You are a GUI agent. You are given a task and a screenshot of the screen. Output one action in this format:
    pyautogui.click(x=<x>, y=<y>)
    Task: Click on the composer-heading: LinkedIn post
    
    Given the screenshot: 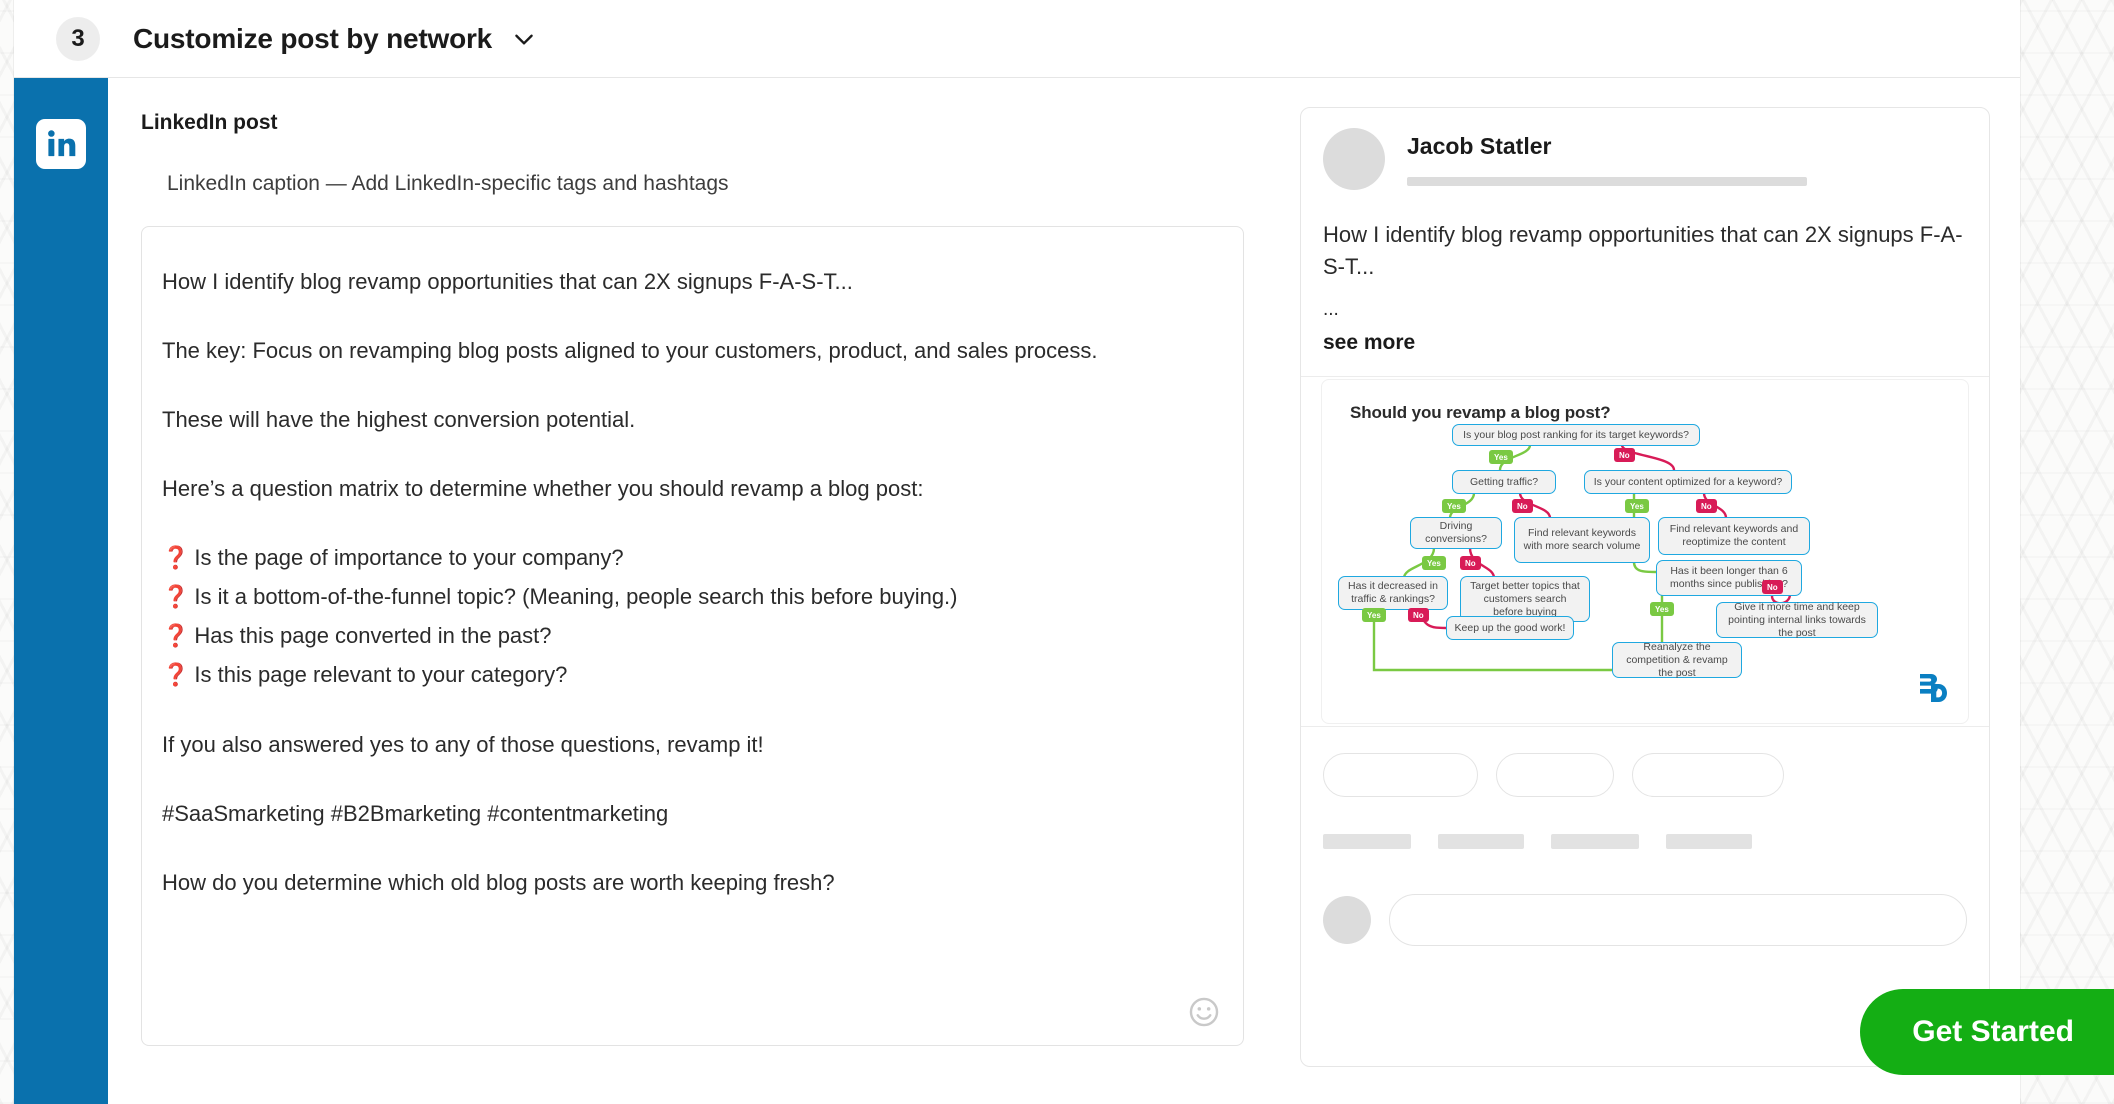 What is the action you would take?
    pyautogui.click(x=209, y=122)
    